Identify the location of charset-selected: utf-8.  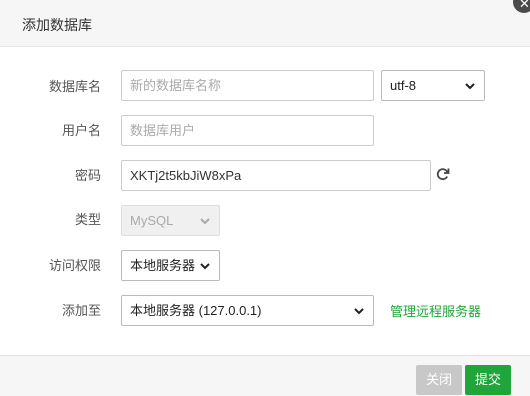
(403, 85).